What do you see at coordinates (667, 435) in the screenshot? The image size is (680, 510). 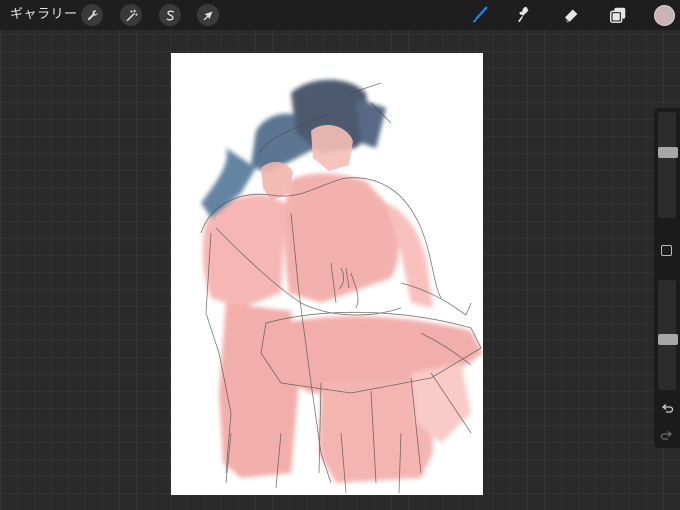 I see `redo-icon` at bounding box center [667, 435].